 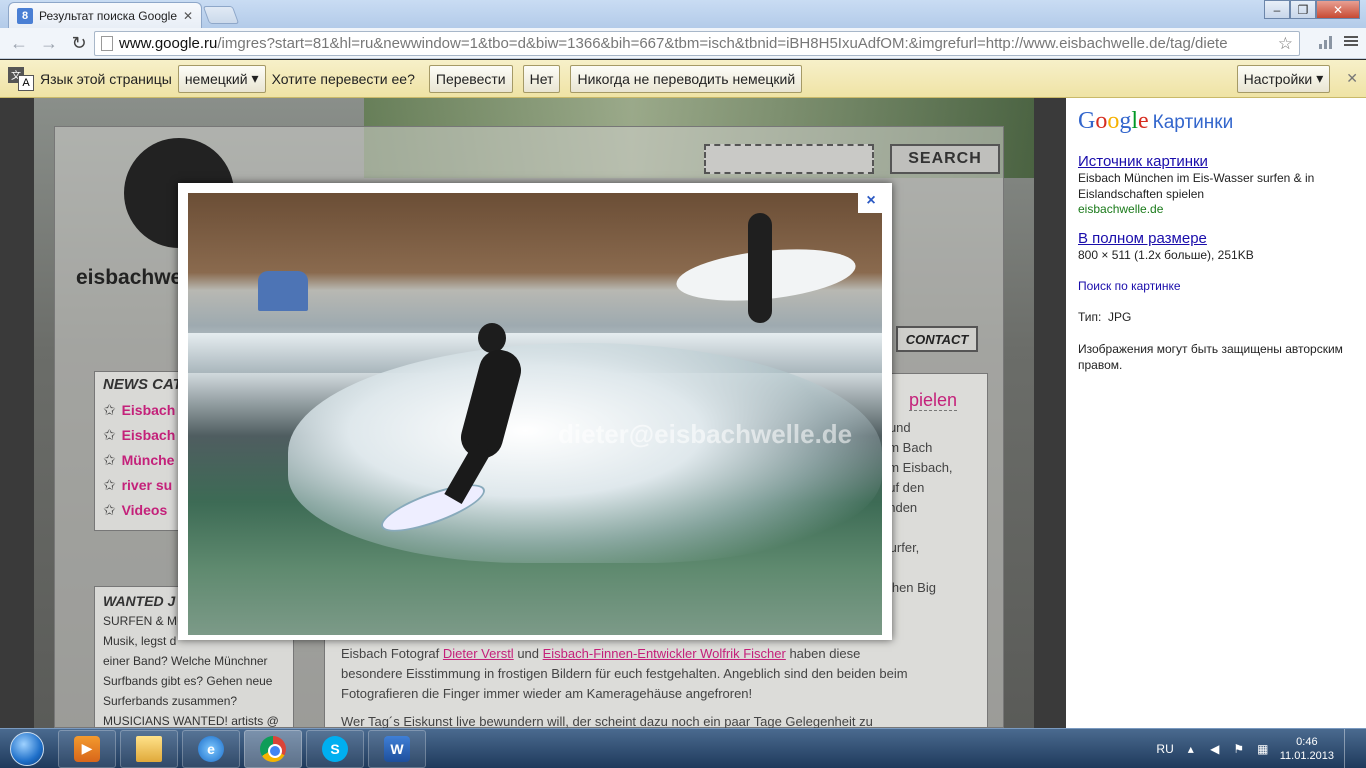 What do you see at coordinates (1239, 749) in the screenshot?
I see `flag-icon: ⚑` at bounding box center [1239, 749].